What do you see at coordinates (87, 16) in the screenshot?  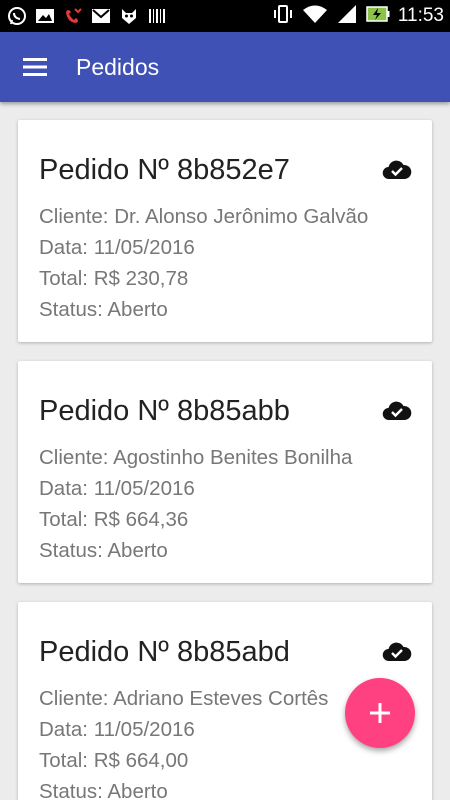 I see `notification-icons` at bounding box center [87, 16].